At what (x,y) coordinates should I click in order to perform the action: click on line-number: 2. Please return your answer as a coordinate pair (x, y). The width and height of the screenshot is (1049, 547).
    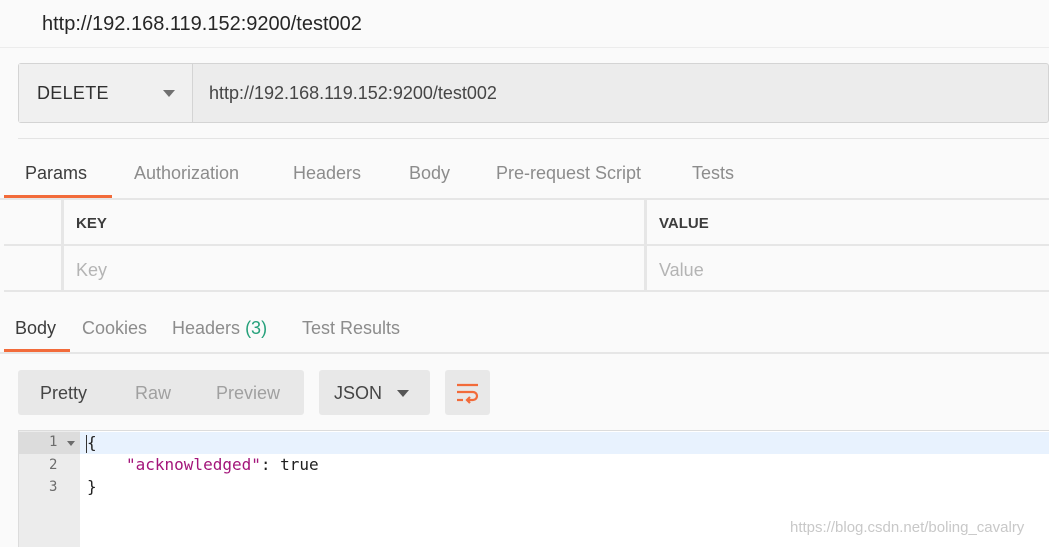
    Looking at the image, I should click on (53, 465).